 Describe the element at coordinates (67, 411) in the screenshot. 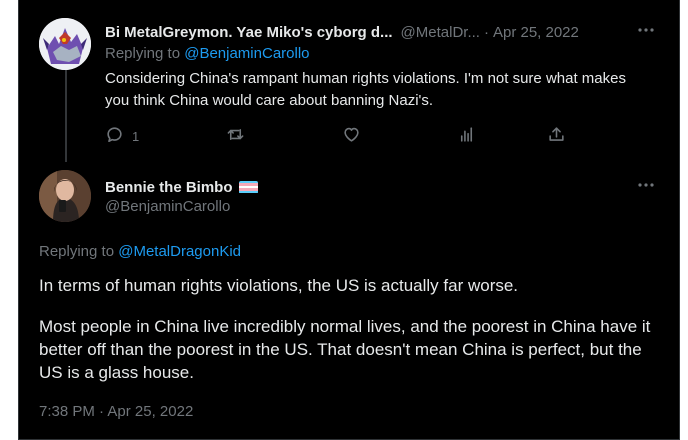

I see `tweet-time: 7:38 PM` at that location.